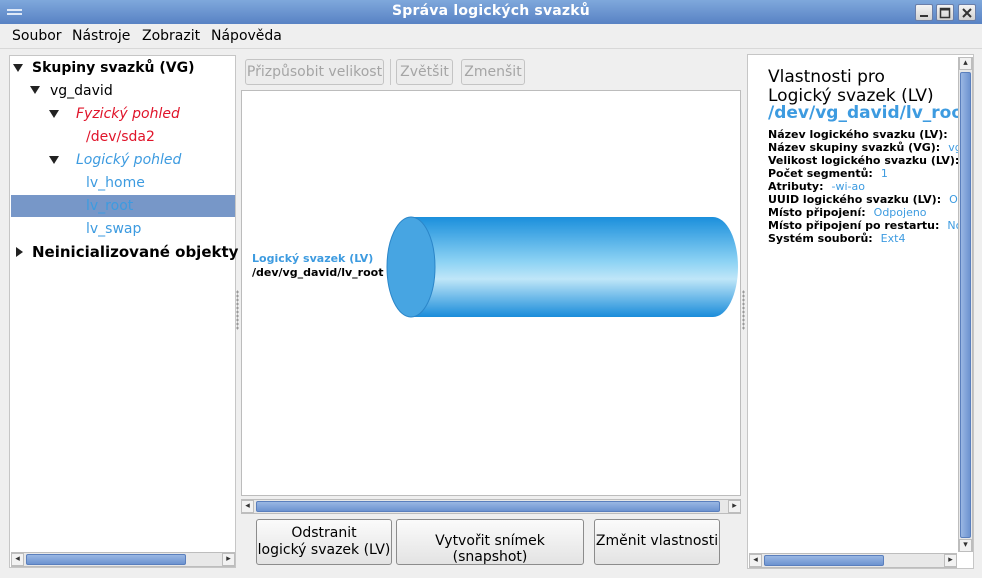 This screenshot has height=578, width=982. What do you see at coordinates (491, 36) in the screenshot?
I see `menu-bar: Soubor Nástroje Zobrazit Nápověda` at bounding box center [491, 36].